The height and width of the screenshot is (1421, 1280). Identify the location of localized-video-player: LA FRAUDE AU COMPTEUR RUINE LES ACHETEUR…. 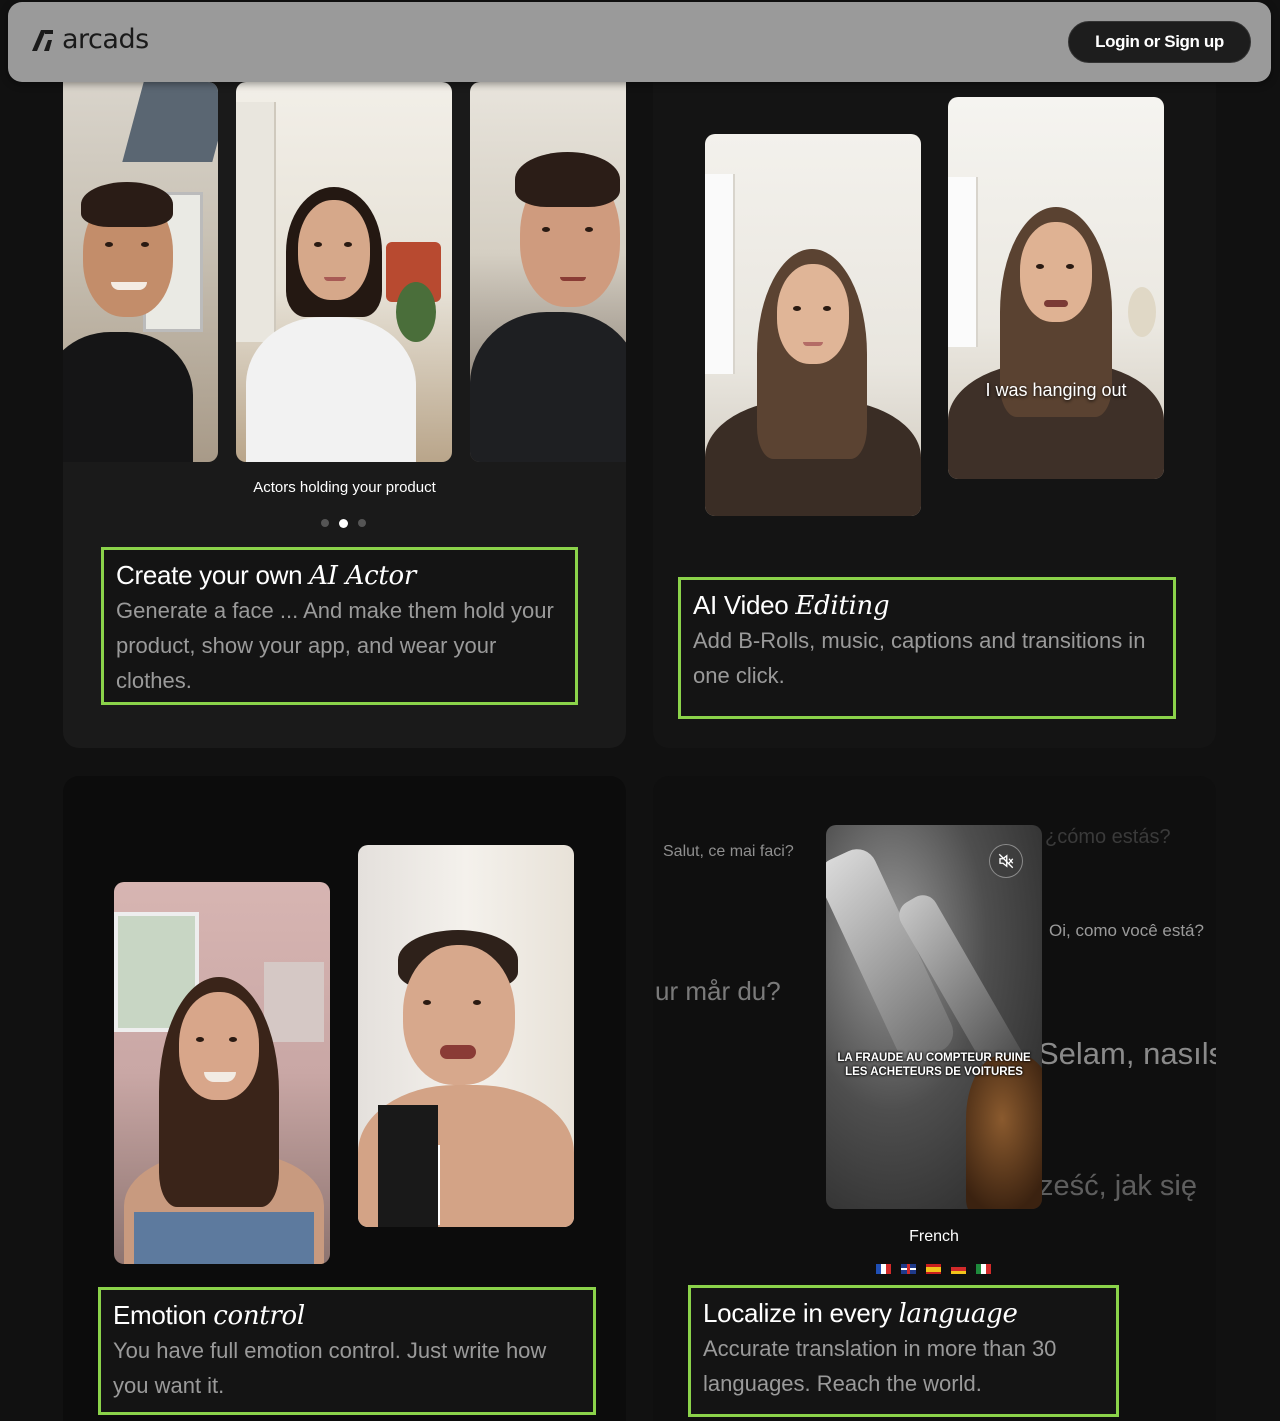
(934, 1017).